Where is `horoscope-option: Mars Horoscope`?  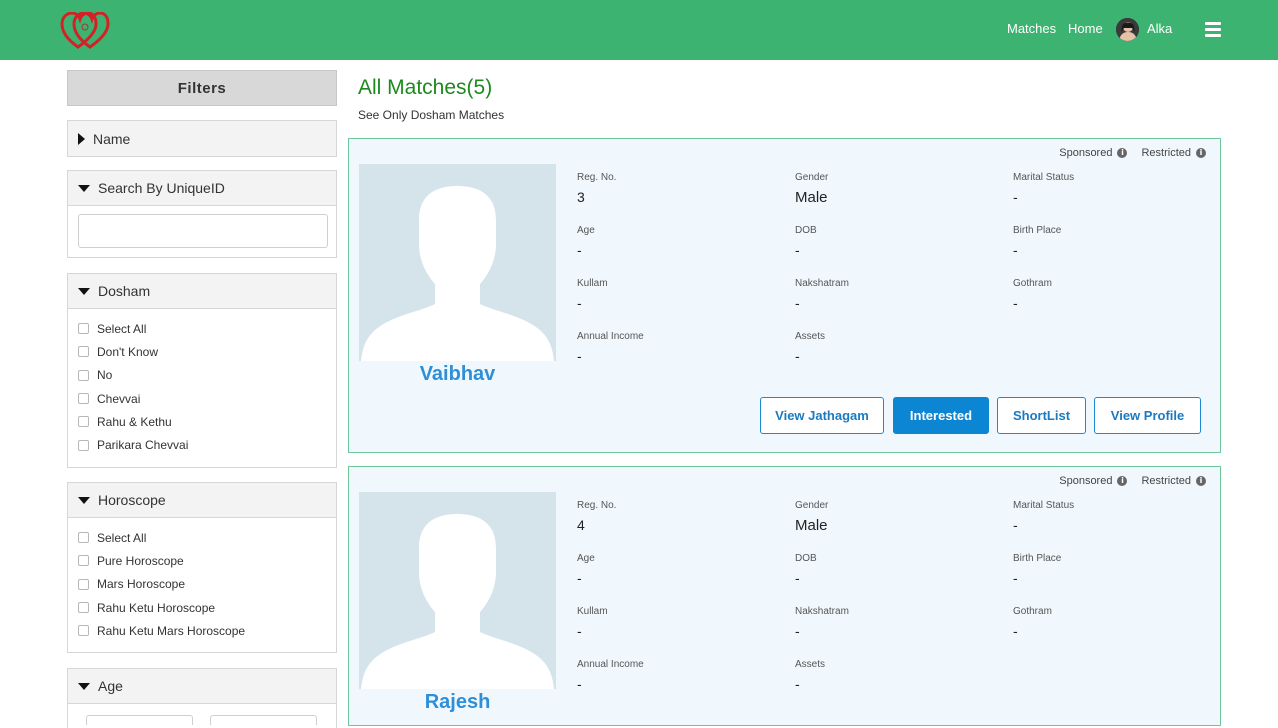
horoscope-option: Mars Horoscope is located at coordinates (202, 584).